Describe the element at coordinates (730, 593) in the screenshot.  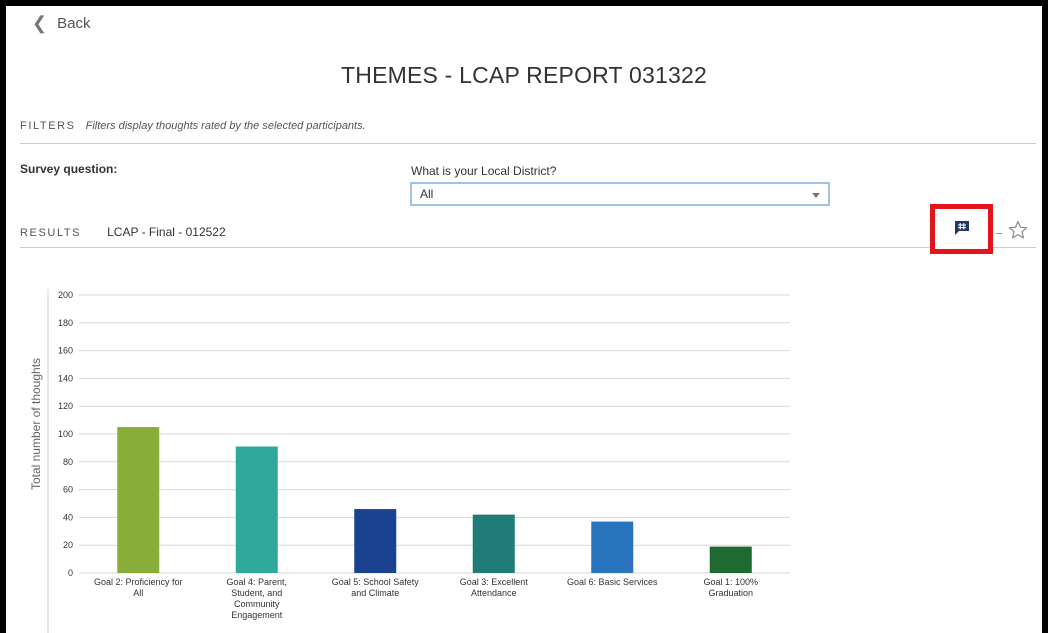
I see `x-tick-label: Graduation` at that location.